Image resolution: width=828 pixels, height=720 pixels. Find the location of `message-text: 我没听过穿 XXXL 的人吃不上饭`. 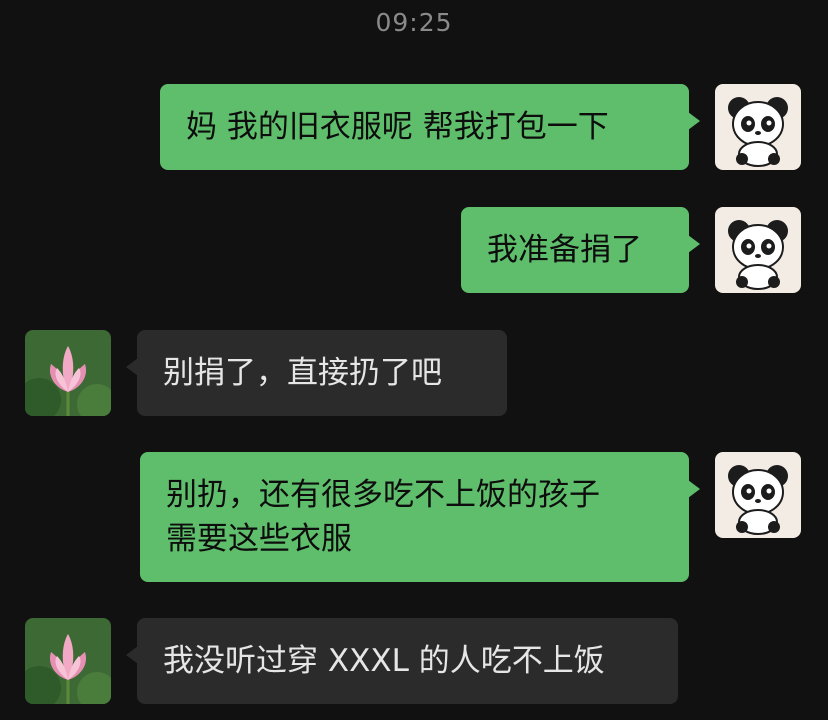

message-text: 我没听过穿 XXXL 的人吃不上饭 is located at coordinates (384, 661).